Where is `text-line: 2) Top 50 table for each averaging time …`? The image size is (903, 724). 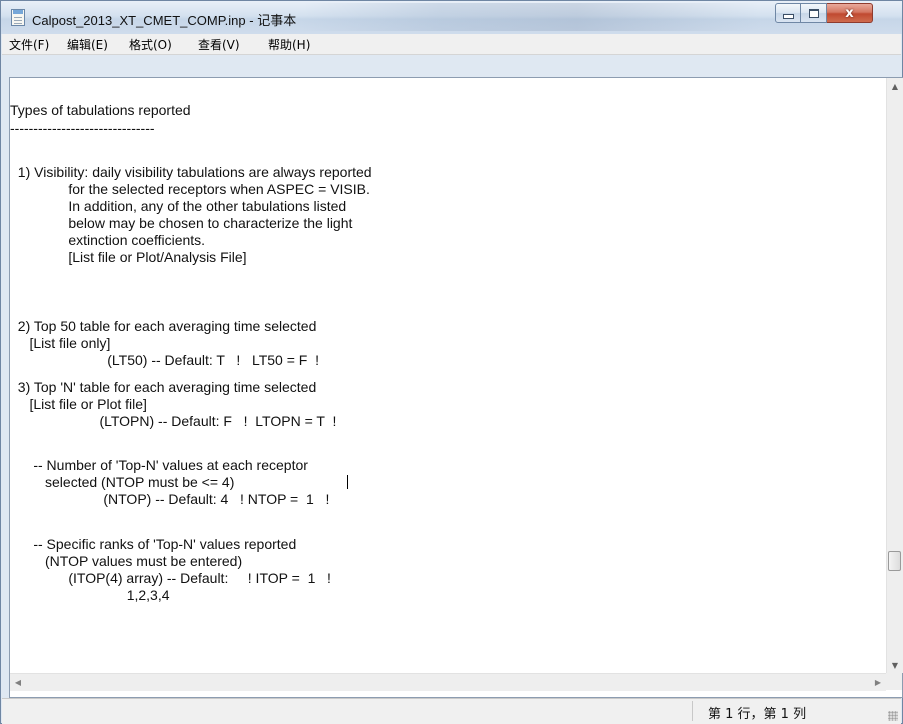
text-line: 2) Top 50 table for each averaging time … is located at coordinates (163, 326).